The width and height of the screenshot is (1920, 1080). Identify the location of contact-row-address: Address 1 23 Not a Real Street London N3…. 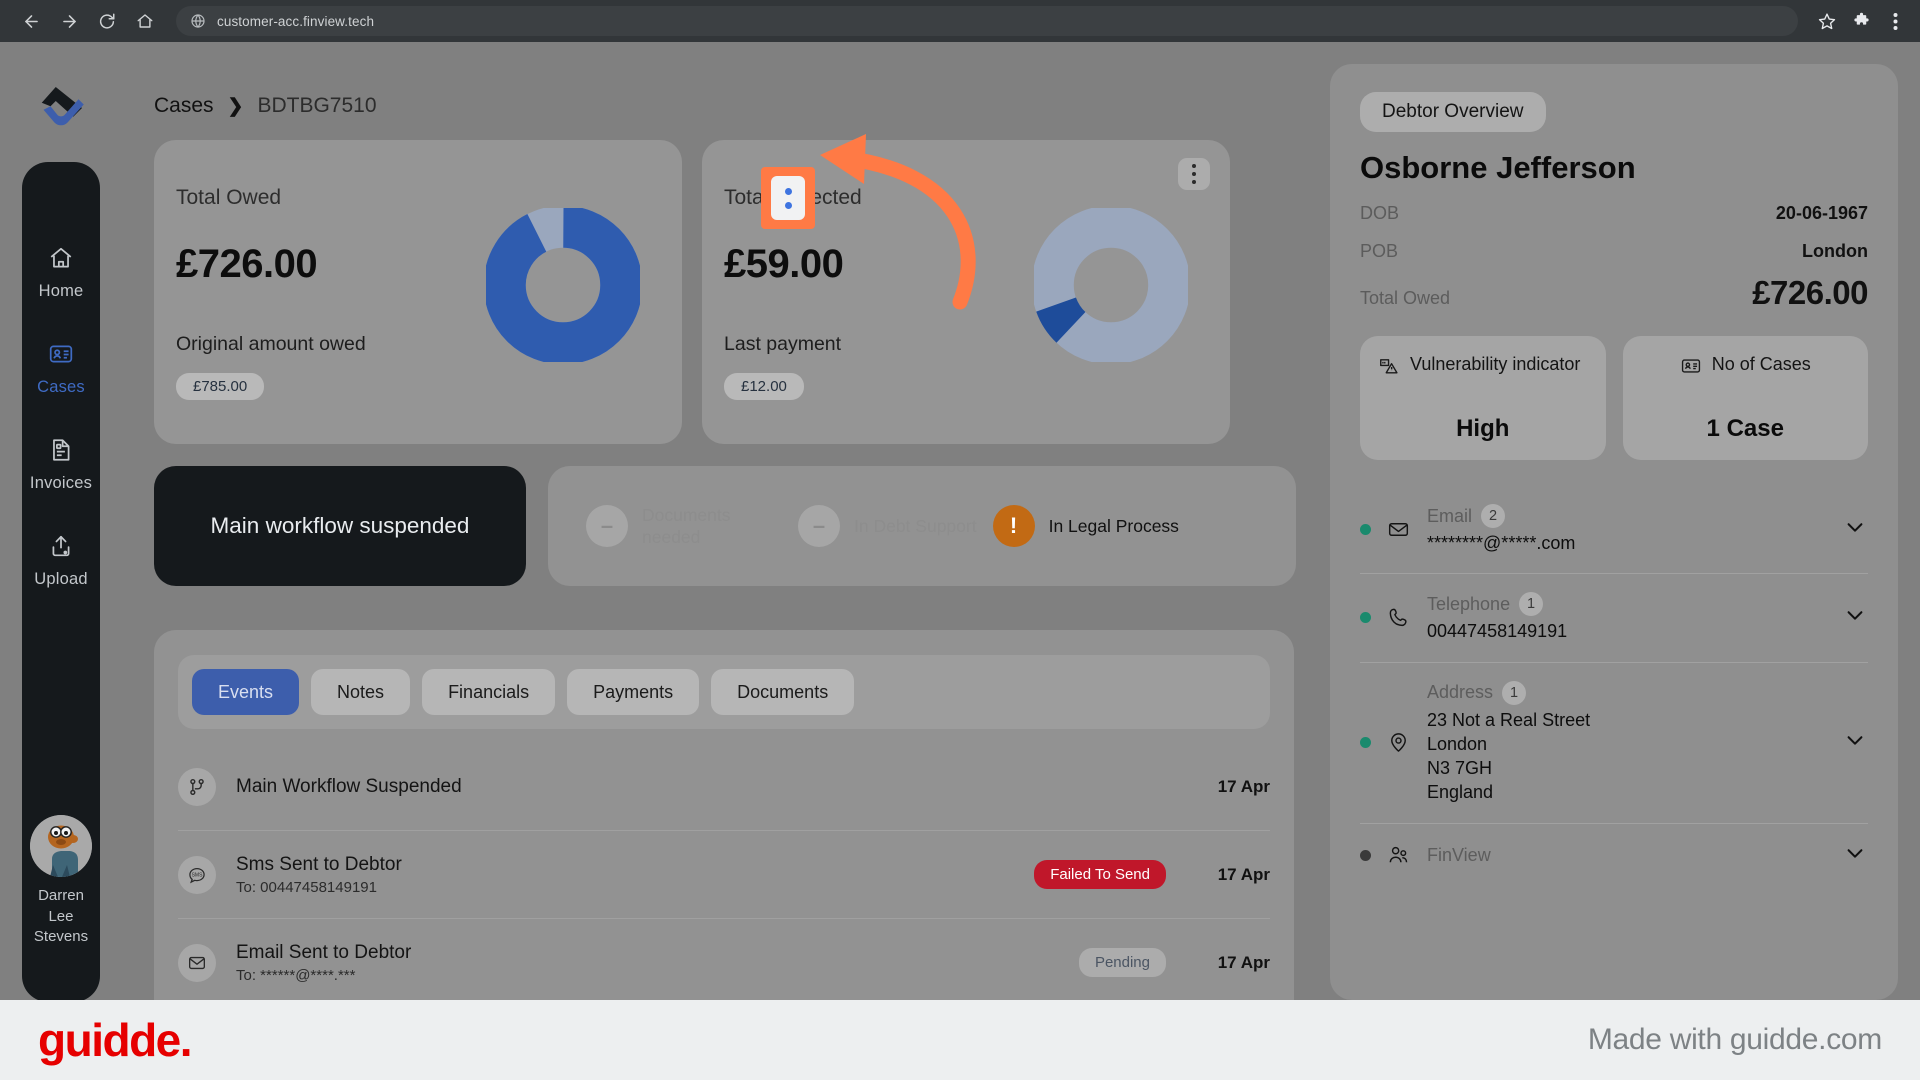
(1614, 743).